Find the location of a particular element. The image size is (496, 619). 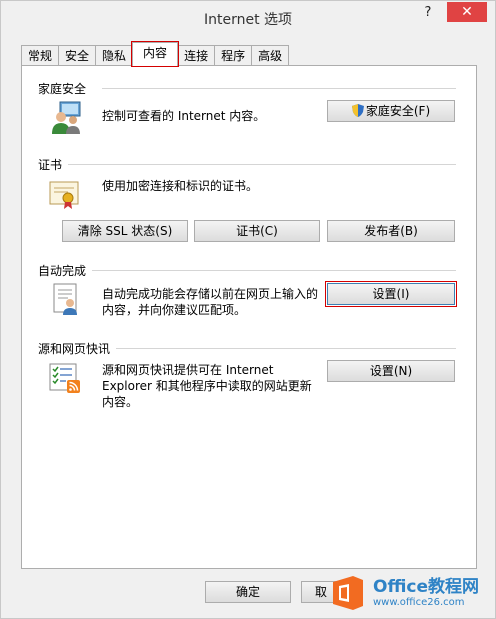

tab-connections: 连接 is located at coordinates (196, 55).